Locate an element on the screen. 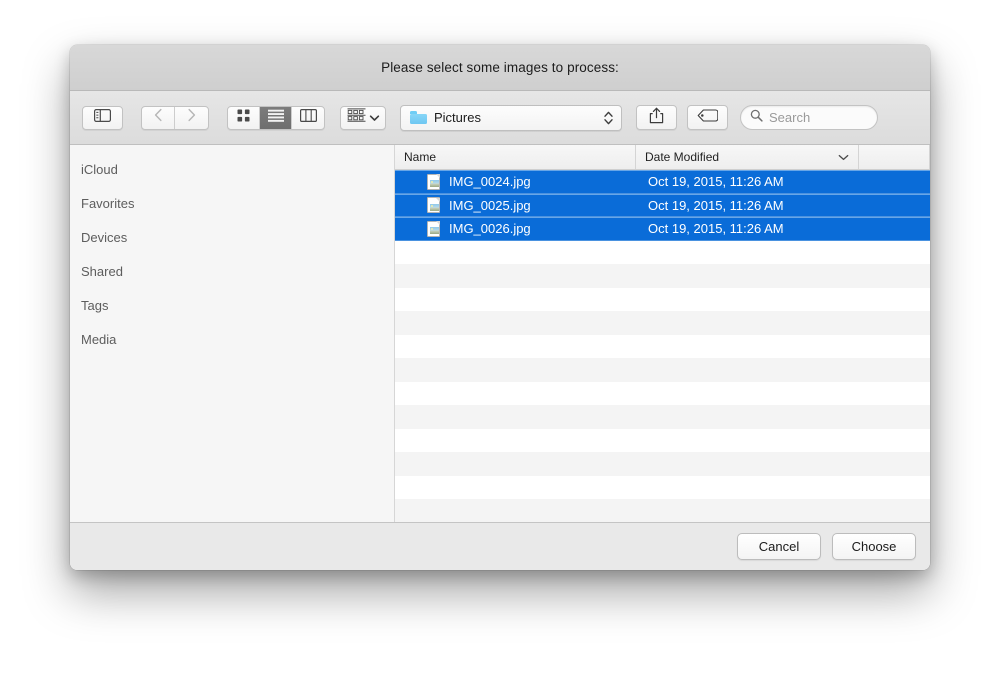 This screenshot has height=673, width=1000. column-view-icon is located at coordinates (308, 117).